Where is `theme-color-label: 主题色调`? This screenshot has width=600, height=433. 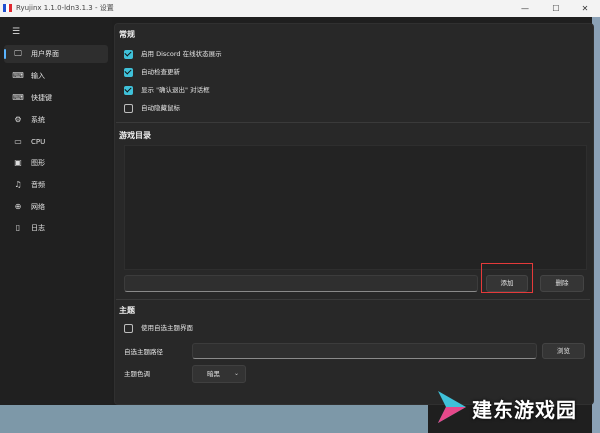
theme-color-label: 主题色调 is located at coordinates (137, 374).